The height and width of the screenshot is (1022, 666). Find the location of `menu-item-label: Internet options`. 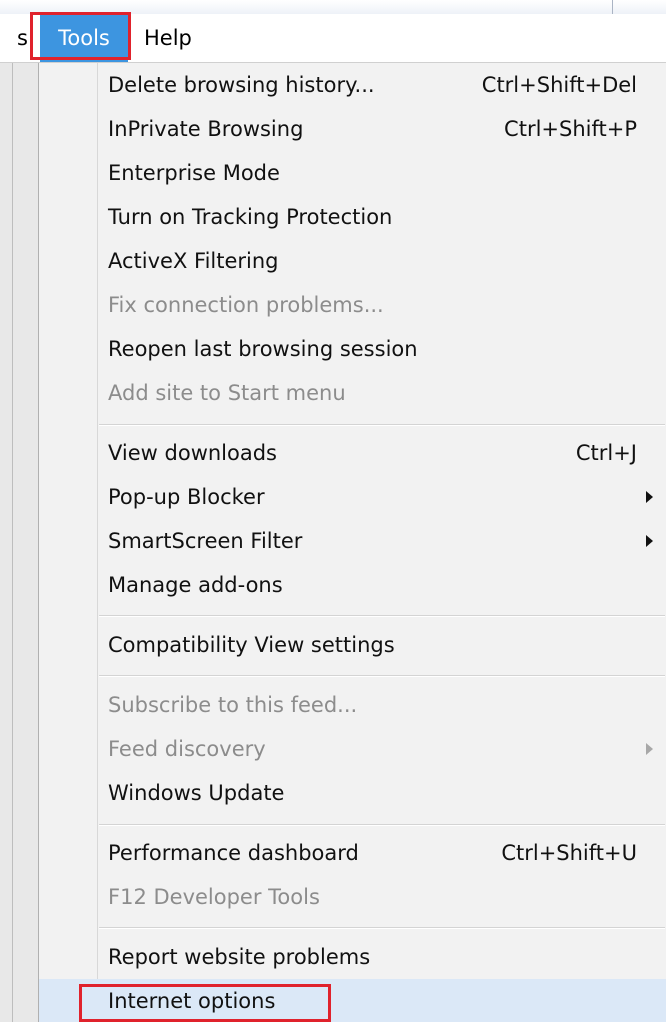

menu-item-label: Internet options is located at coordinates (192, 1001).